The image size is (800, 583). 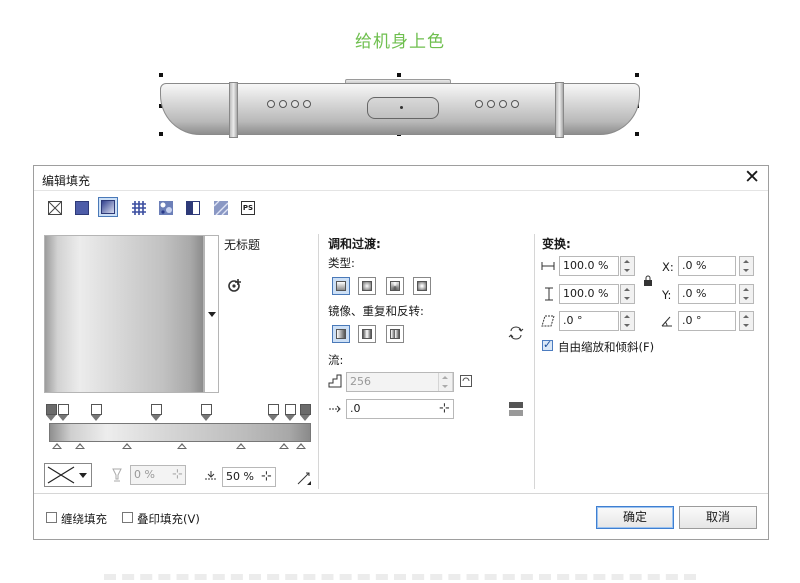 What do you see at coordinates (548, 321) in the screenshot?
I see `skew-icon` at bounding box center [548, 321].